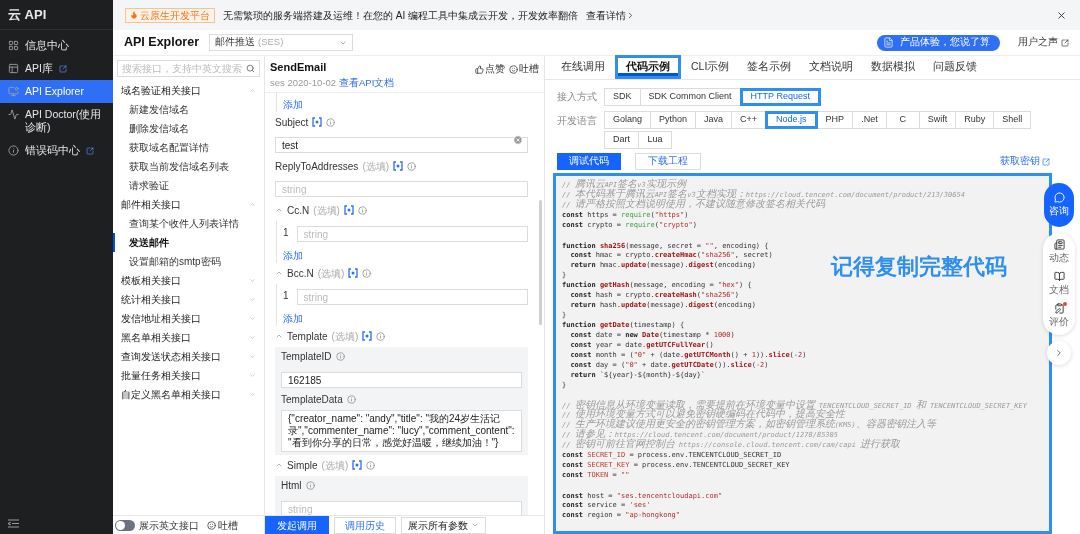 The image size is (1080, 534). Describe the element at coordinates (655, 140) in the screenshot. I see `option-button: Lua` at that location.